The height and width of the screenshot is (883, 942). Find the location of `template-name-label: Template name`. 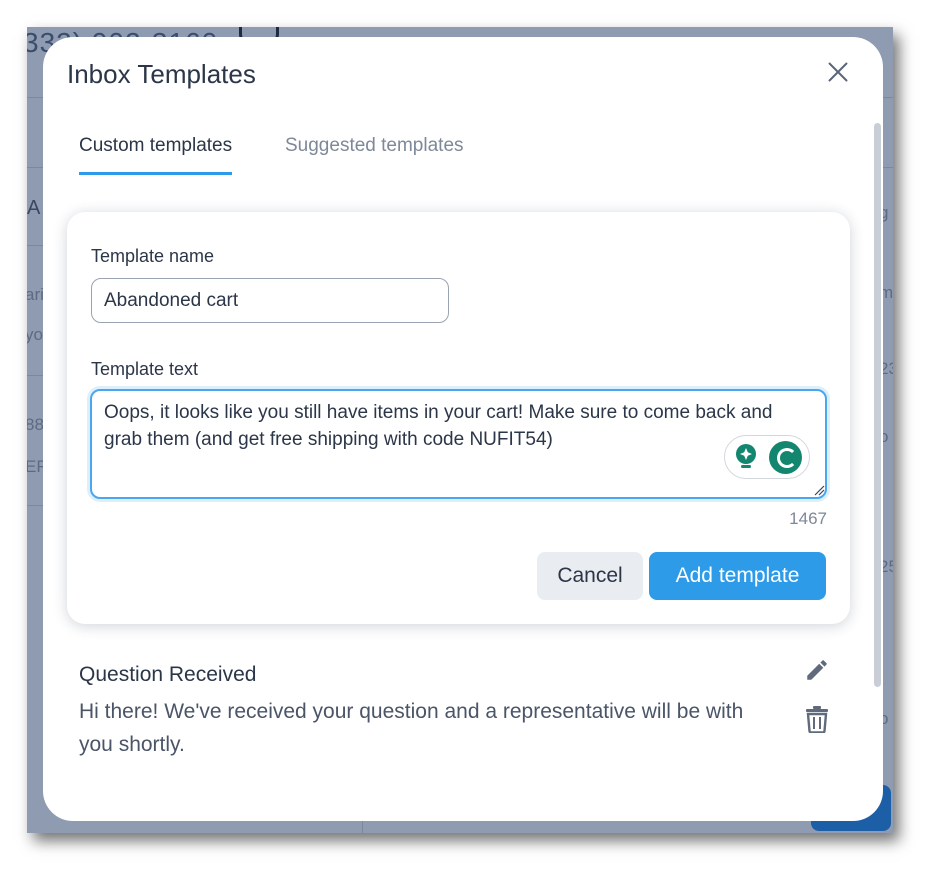

template-name-label: Template name is located at coordinates (153, 256).